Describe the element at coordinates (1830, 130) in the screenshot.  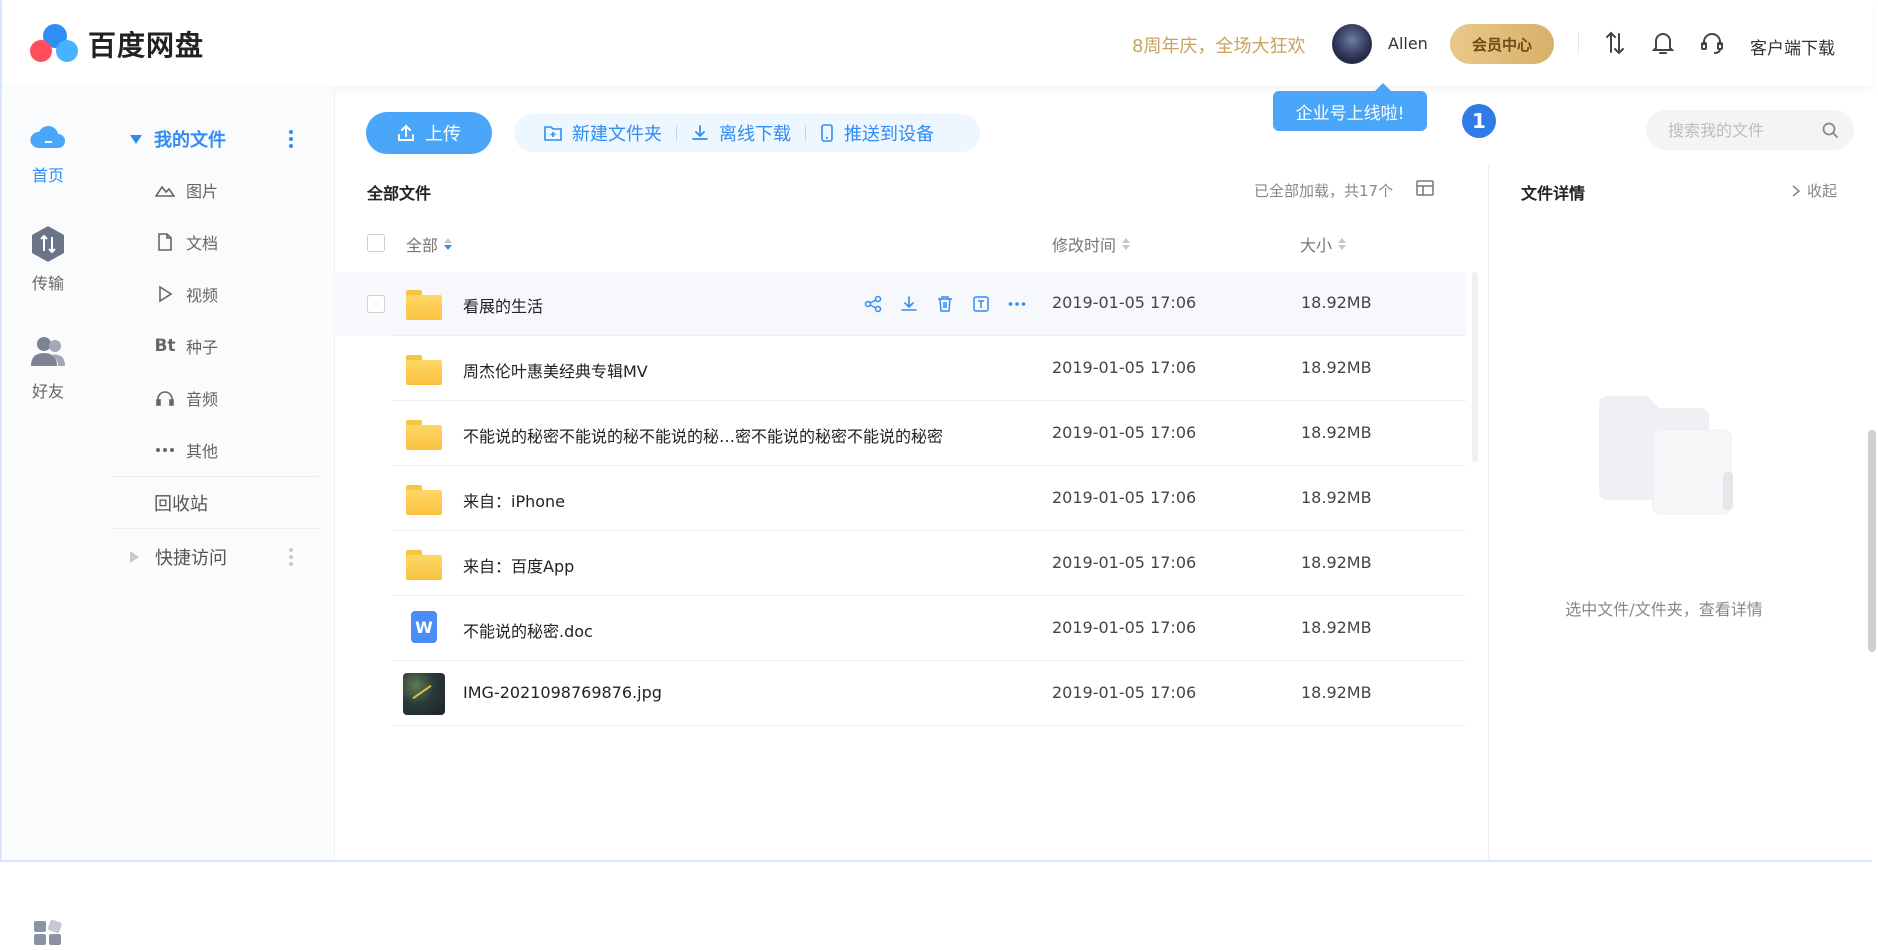
I see `search-icon` at that location.